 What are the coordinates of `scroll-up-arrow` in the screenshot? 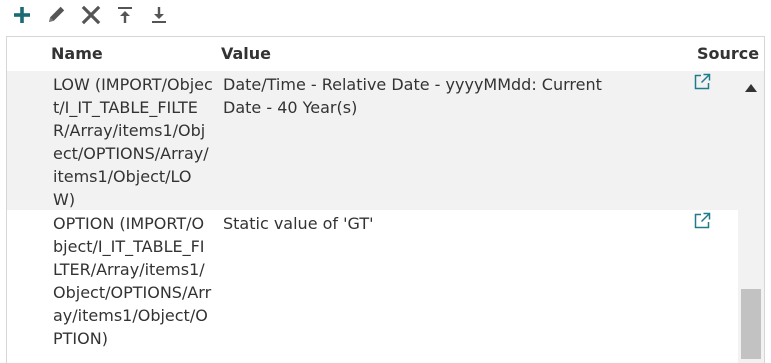 It's located at (751, 86).